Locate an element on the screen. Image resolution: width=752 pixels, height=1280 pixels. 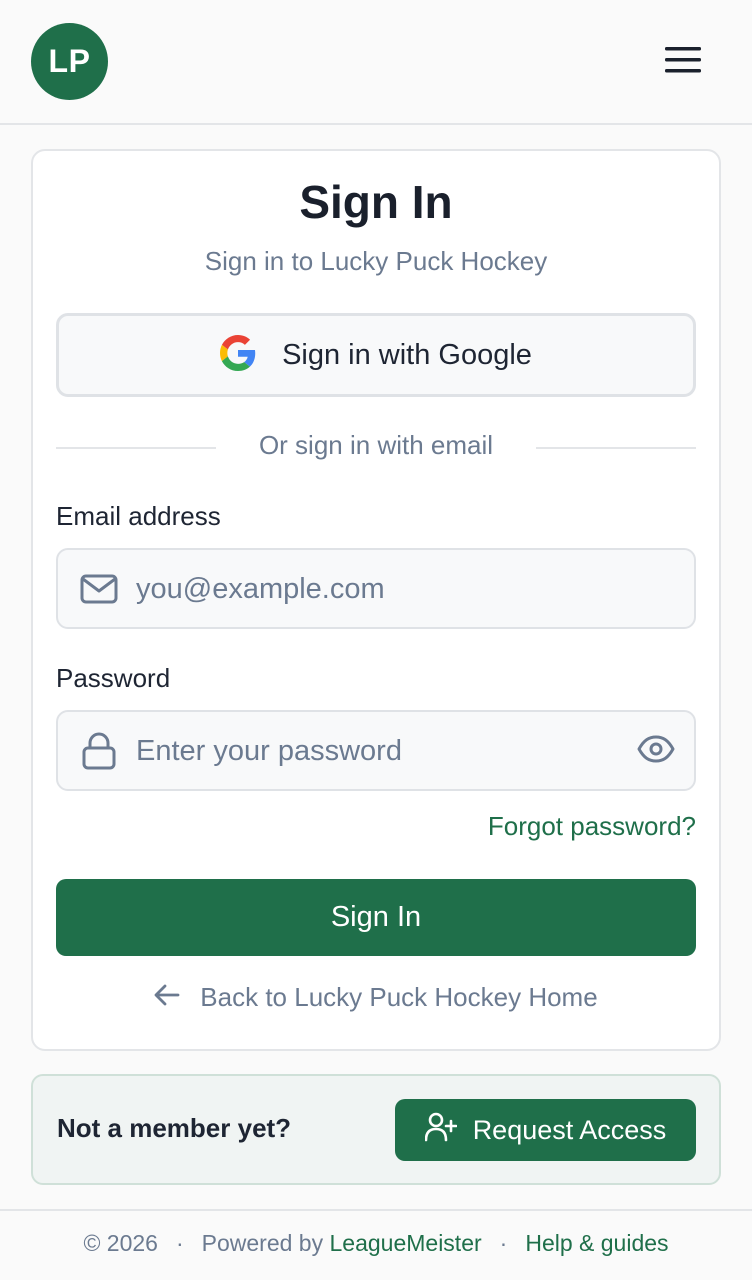
page-subtitle: Sign in to Lucky Puck Hockey is located at coordinates (376, 261).